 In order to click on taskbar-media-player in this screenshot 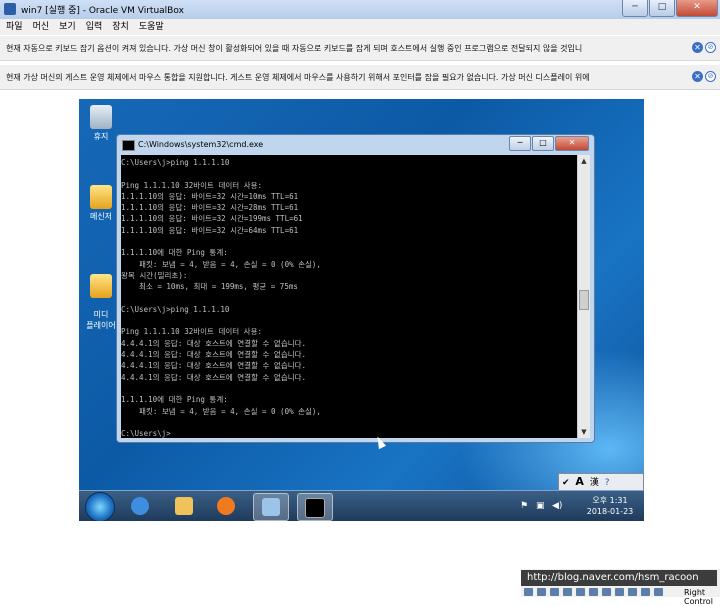, I will do `click(226, 506)`.